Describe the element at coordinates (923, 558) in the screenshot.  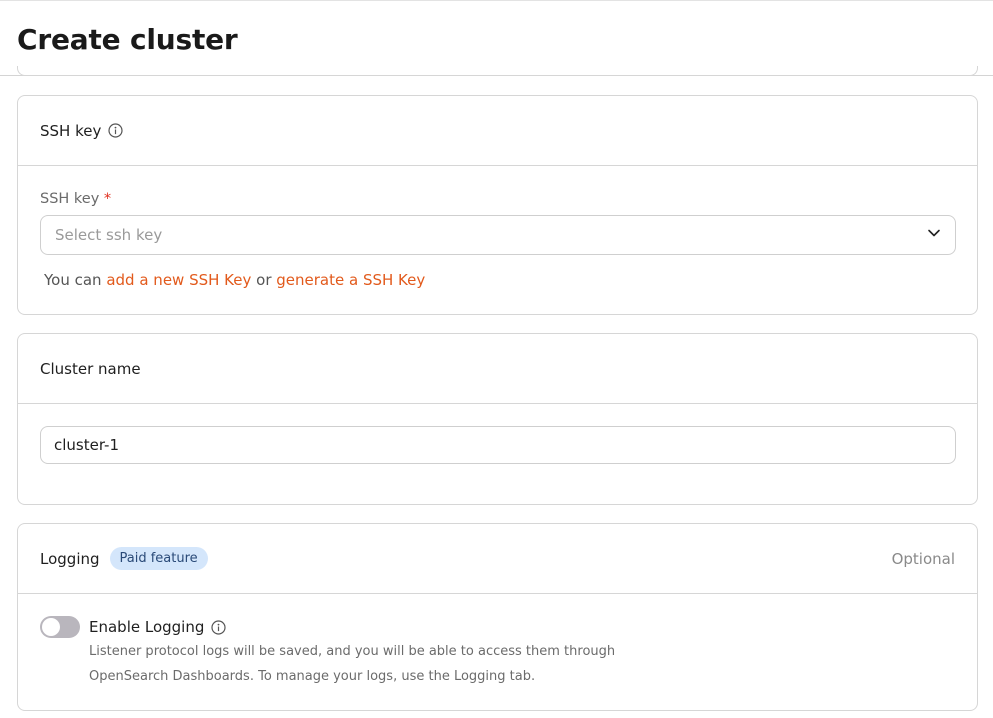
I see `optional-label: Optional` at that location.